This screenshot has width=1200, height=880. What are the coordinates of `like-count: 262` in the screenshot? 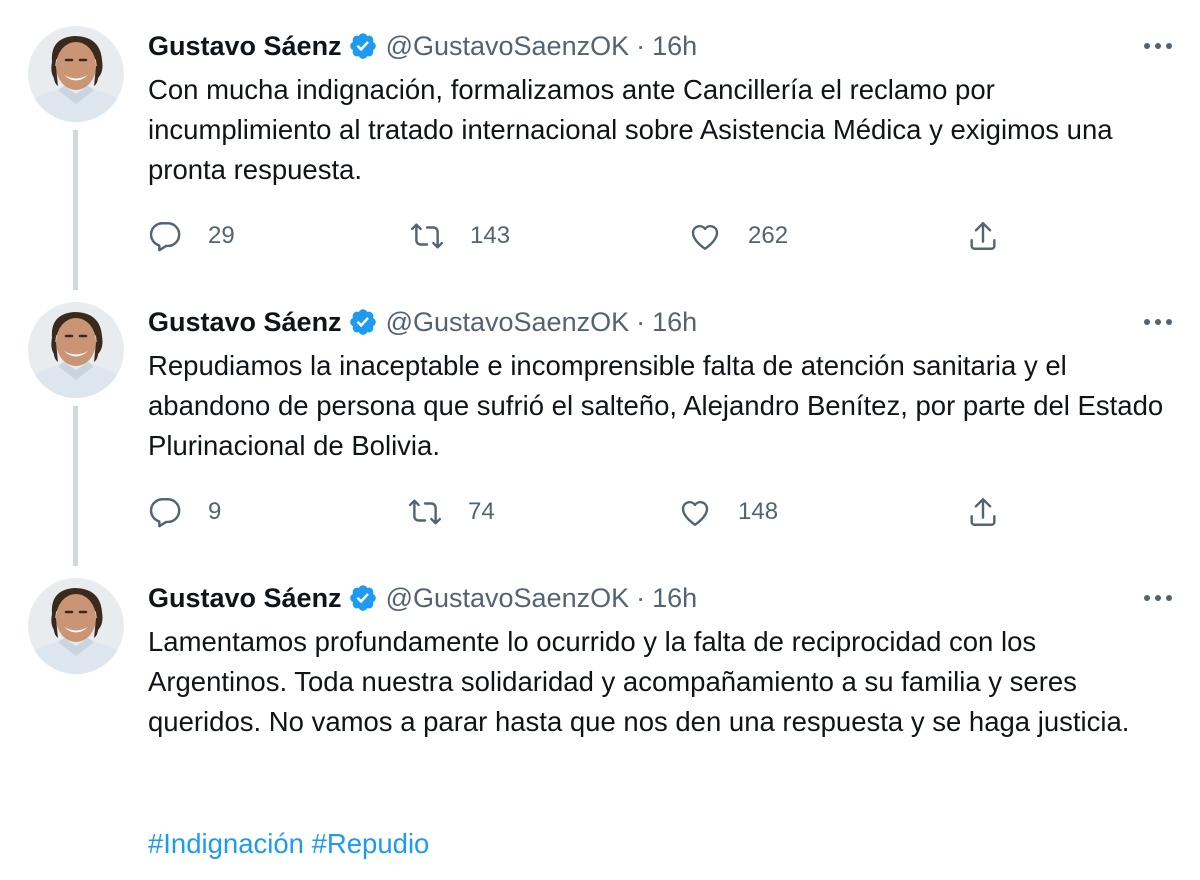 It's located at (768, 235).